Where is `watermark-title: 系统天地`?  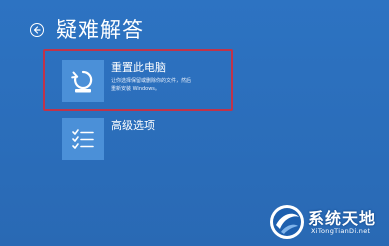
watermark-title: 系统天地 is located at coordinates (342, 218).